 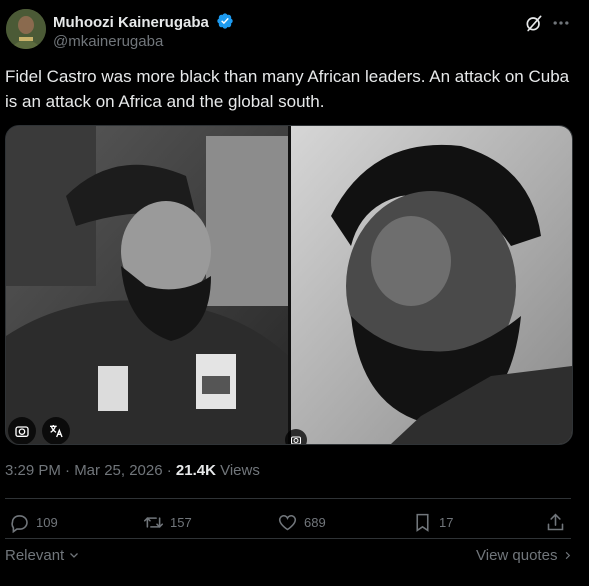 I want to click on author-avatar, so click(x=26, y=29).